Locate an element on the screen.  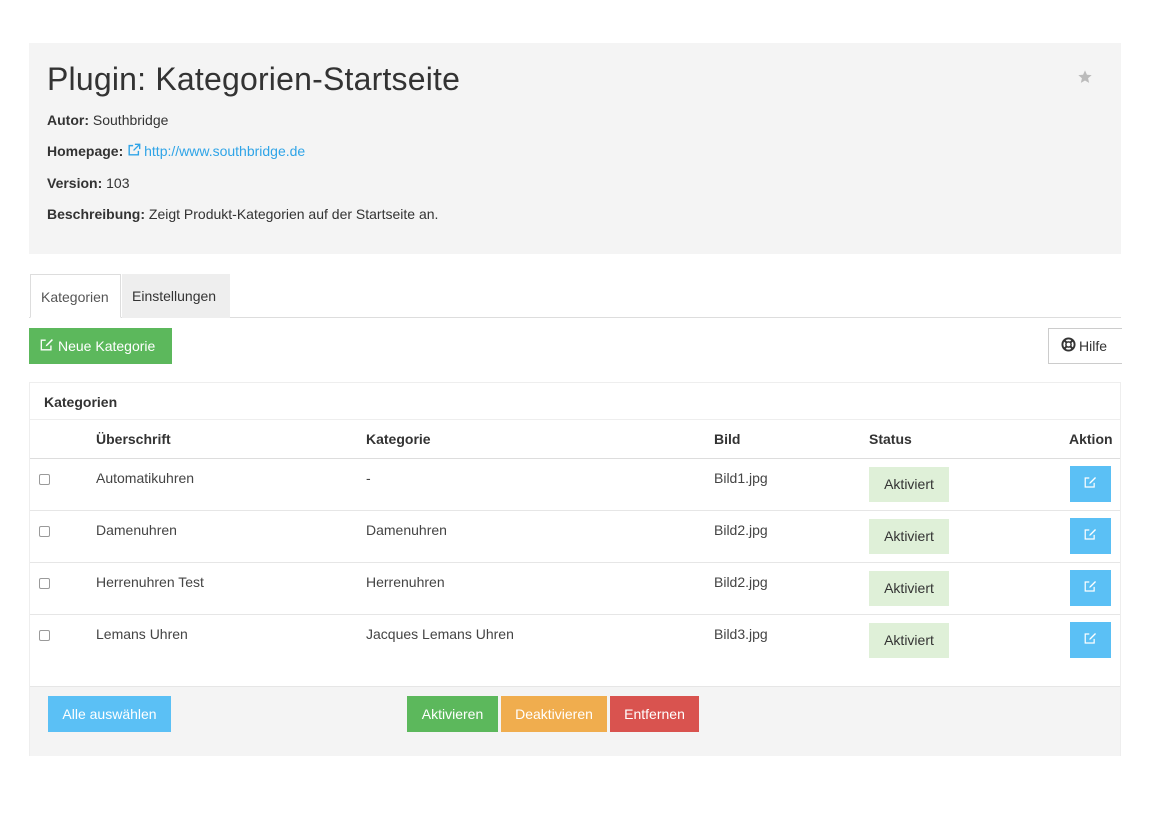
select-all-button: Alle auswählen is located at coordinates (109, 714).